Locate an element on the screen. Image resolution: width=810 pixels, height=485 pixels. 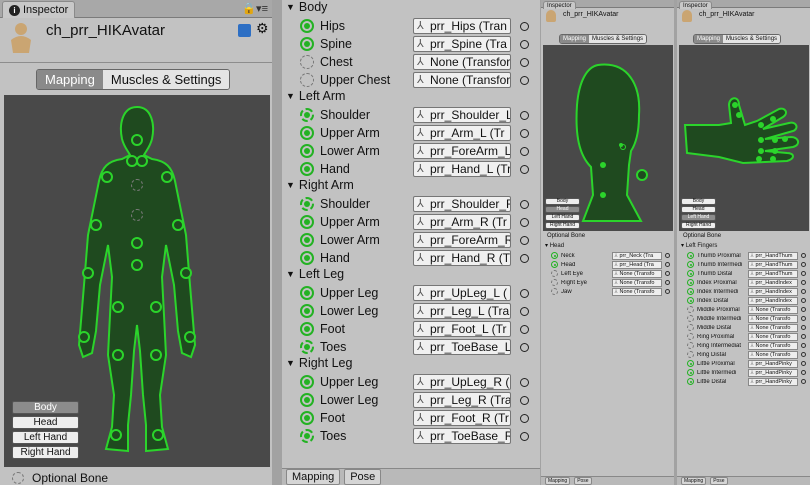
transform-field: prr_Hand_R (Tr is located at coordinates (462, 258).